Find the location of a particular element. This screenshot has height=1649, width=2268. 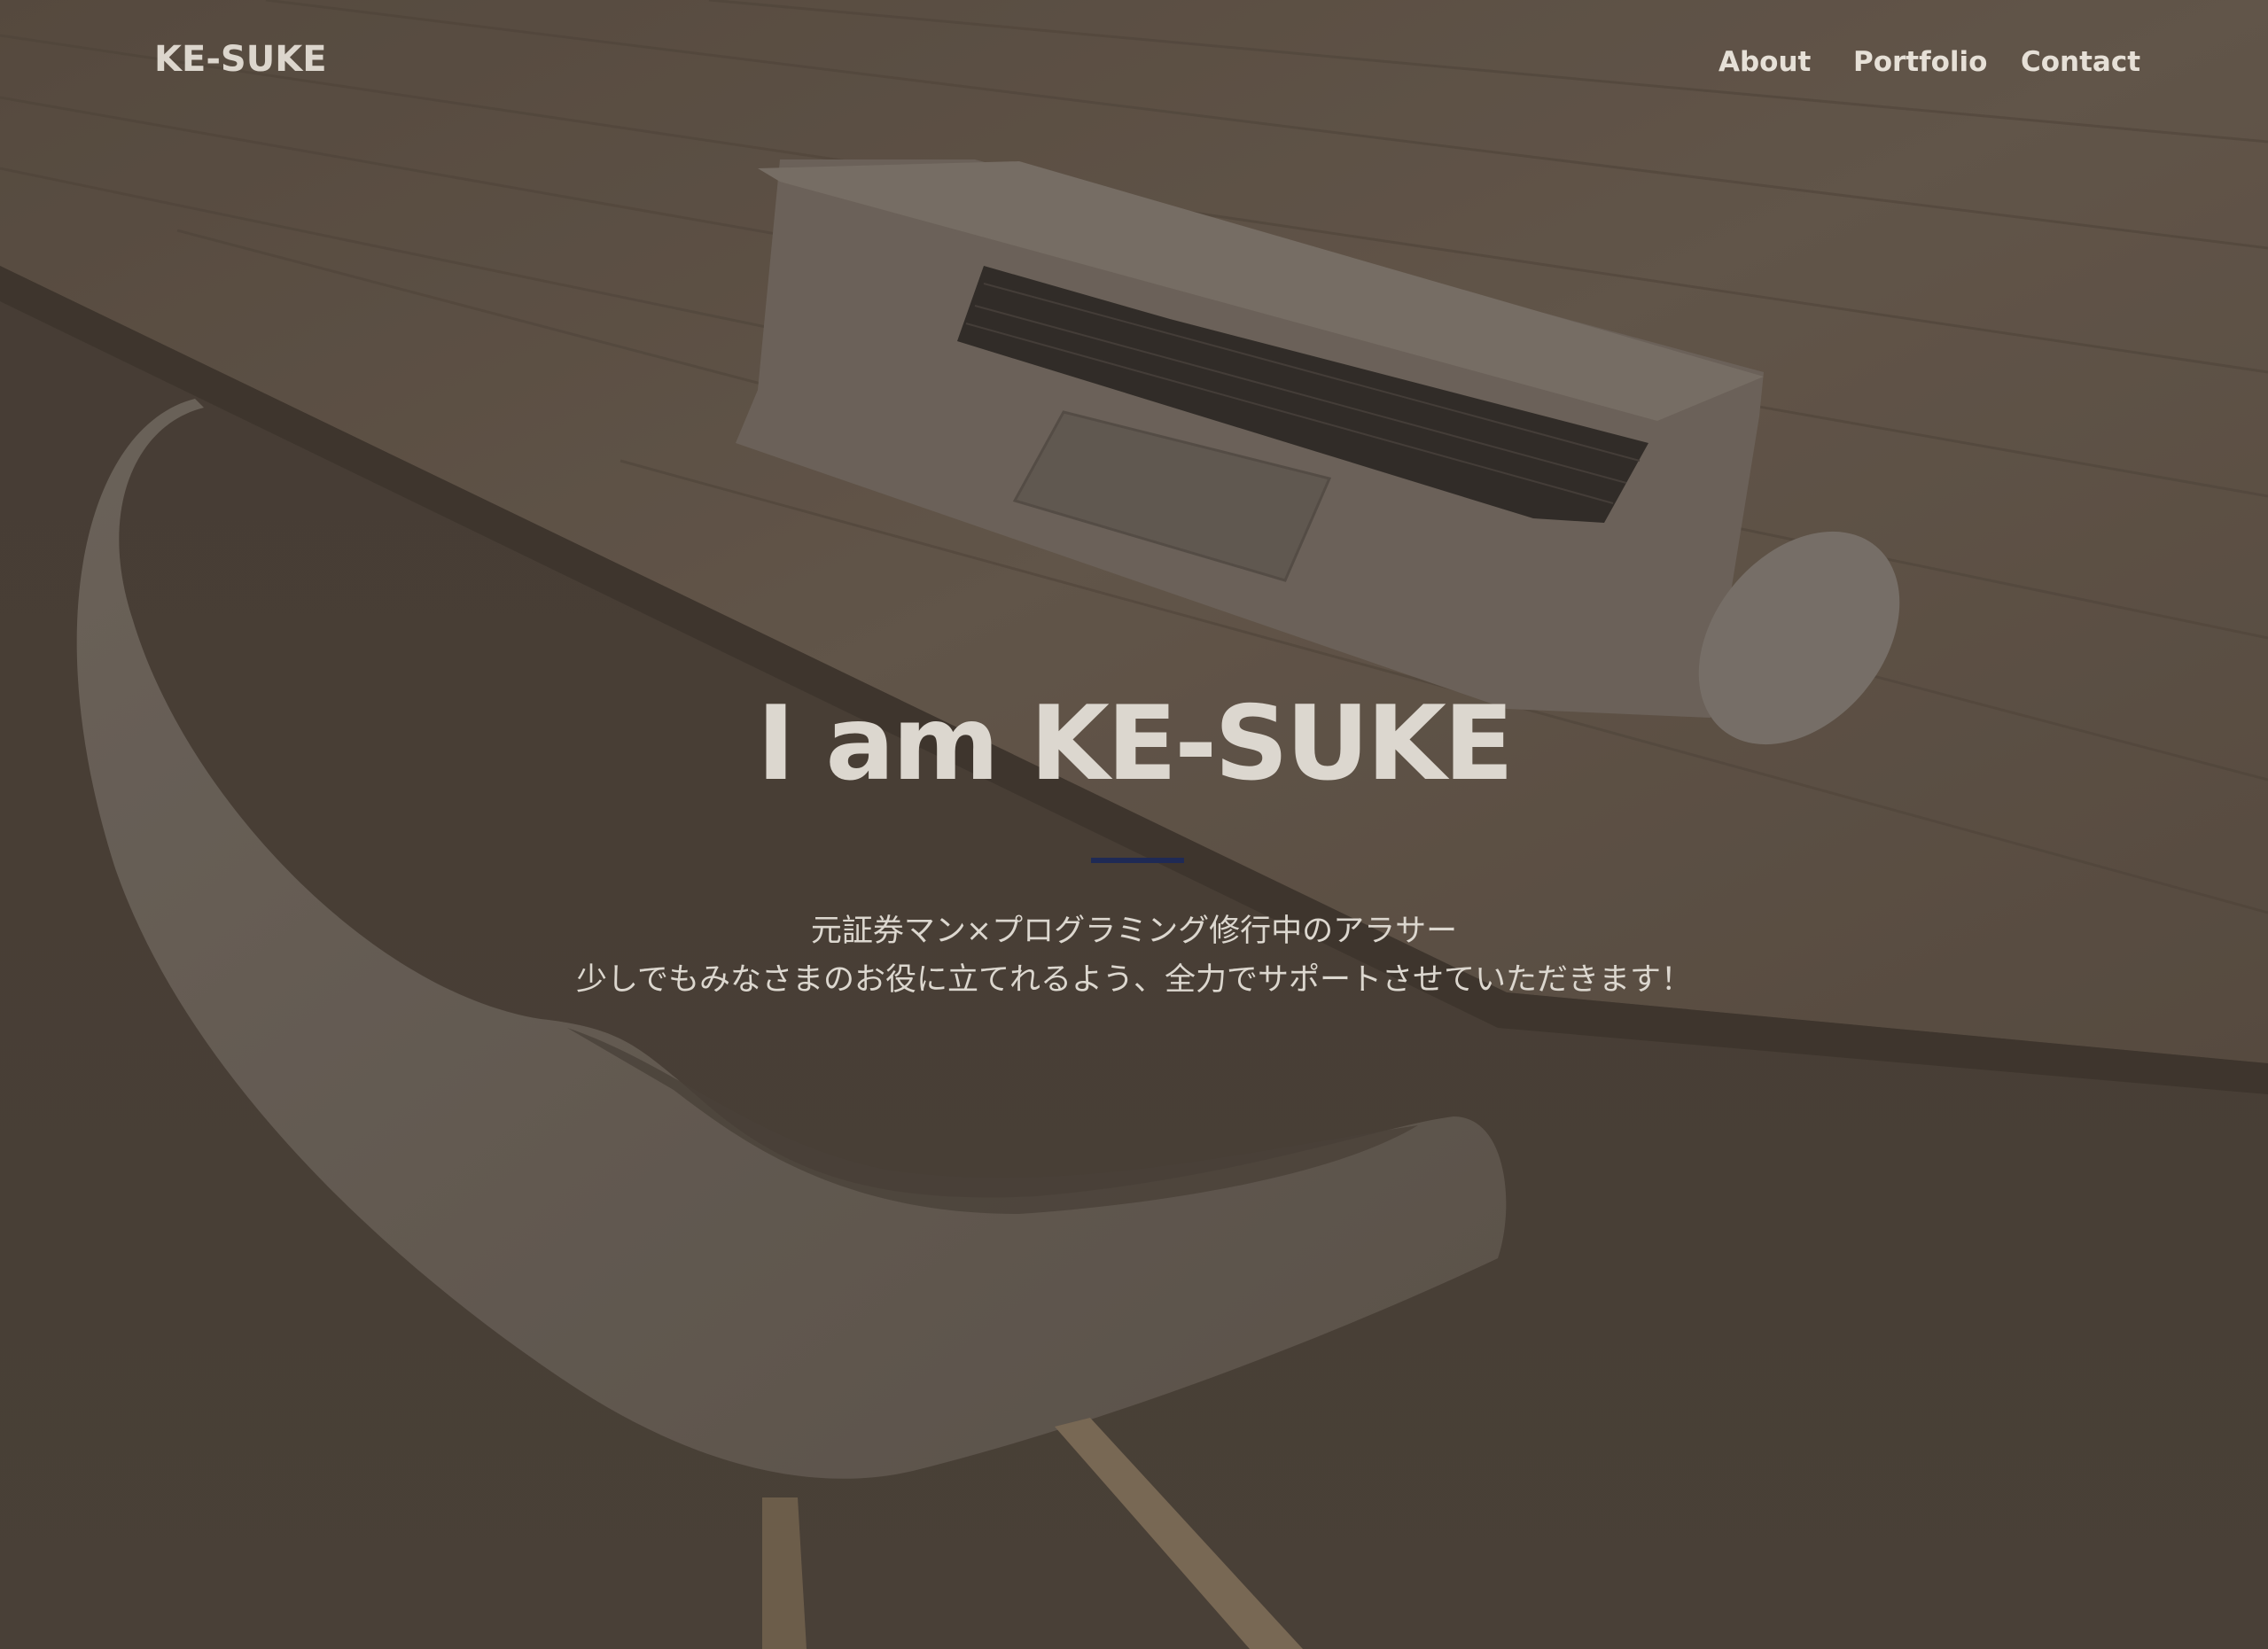

title-divider is located at coordinates (1137, 860).